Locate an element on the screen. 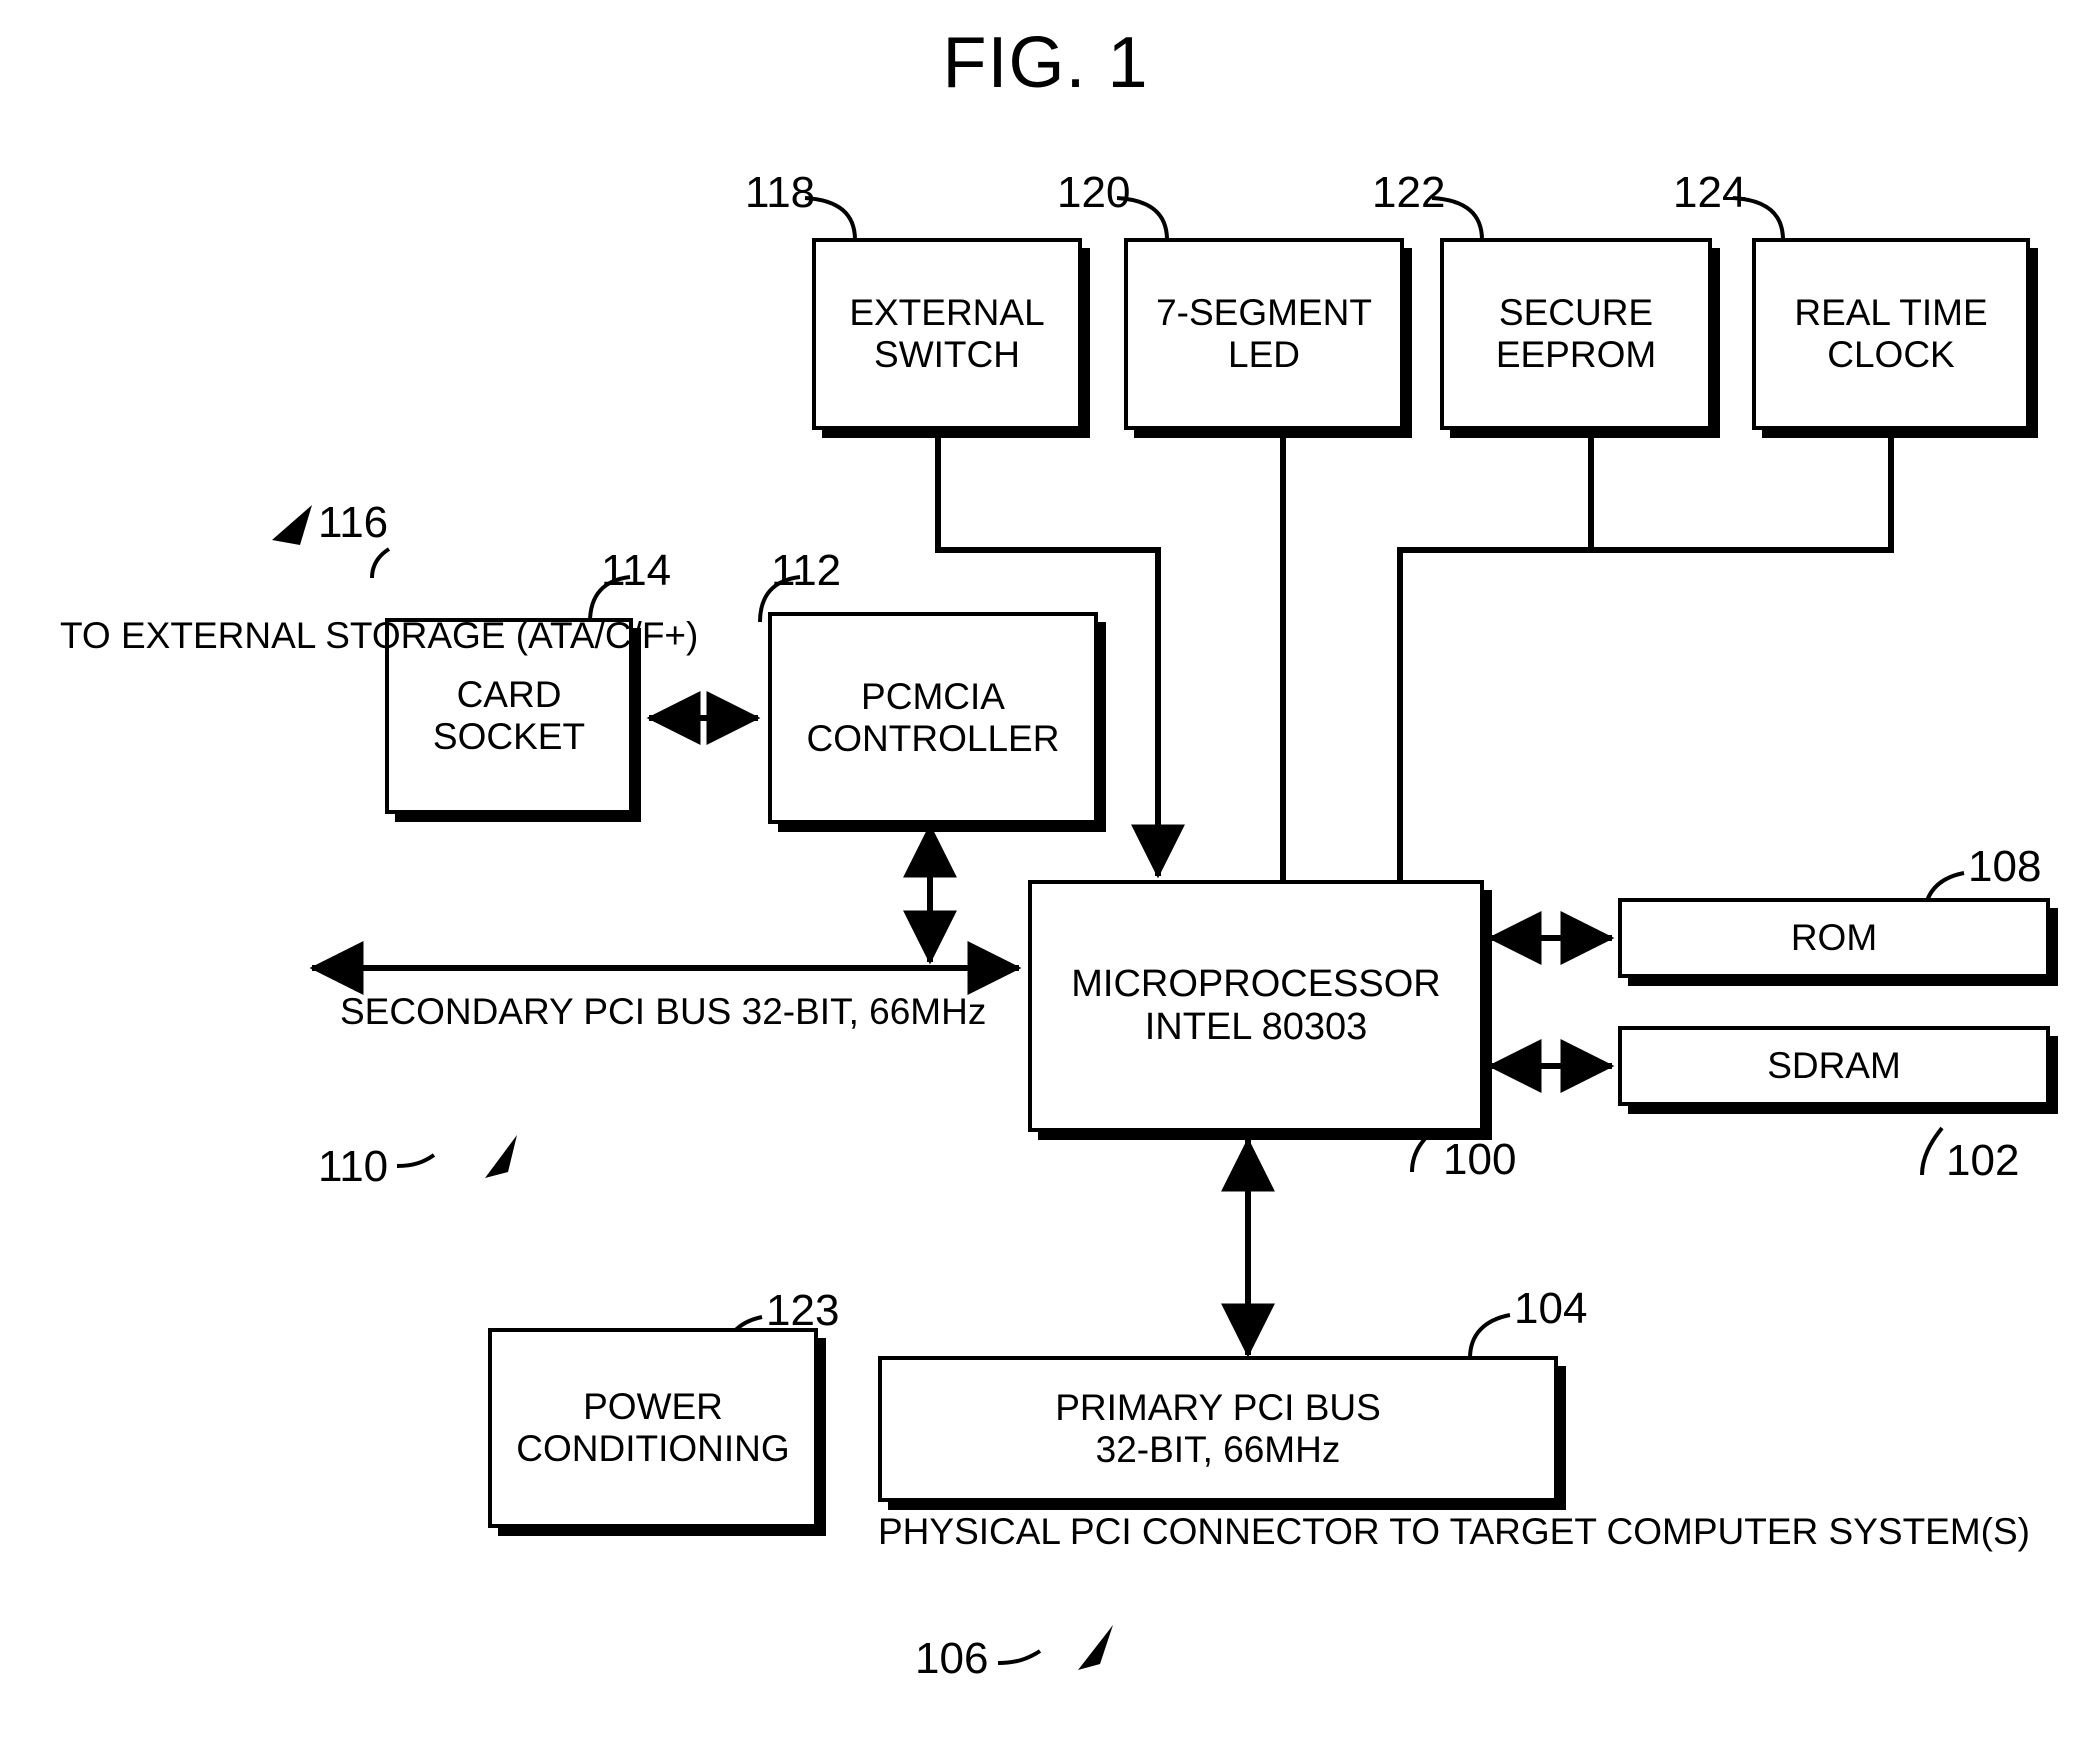 This screenshot has height=1754, width=2091. ref-116: 116 is located at coordinates (353, 522).